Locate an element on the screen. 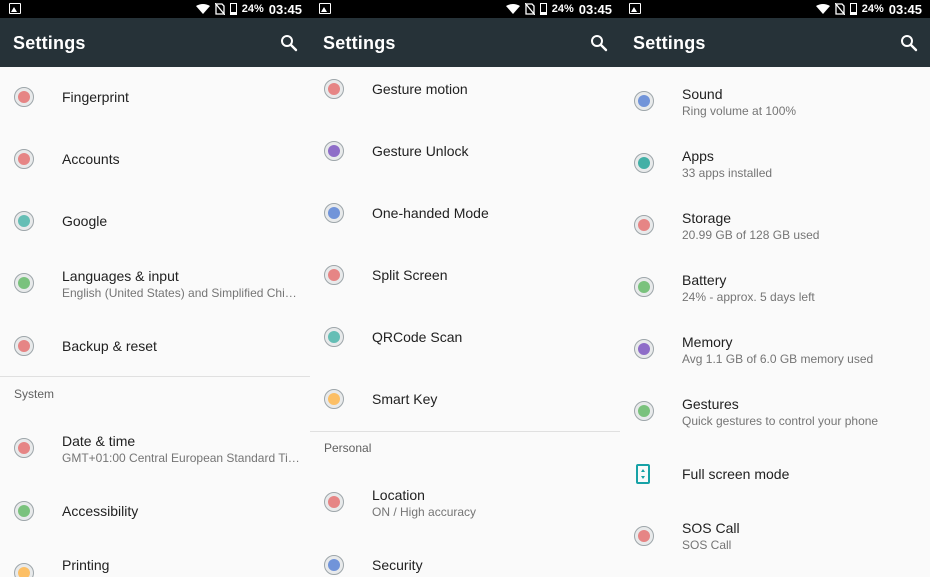 This screenshot has width=930, height=577. setting-one-handed-mode: One-handed Mode is located at coordinates (465, 212).